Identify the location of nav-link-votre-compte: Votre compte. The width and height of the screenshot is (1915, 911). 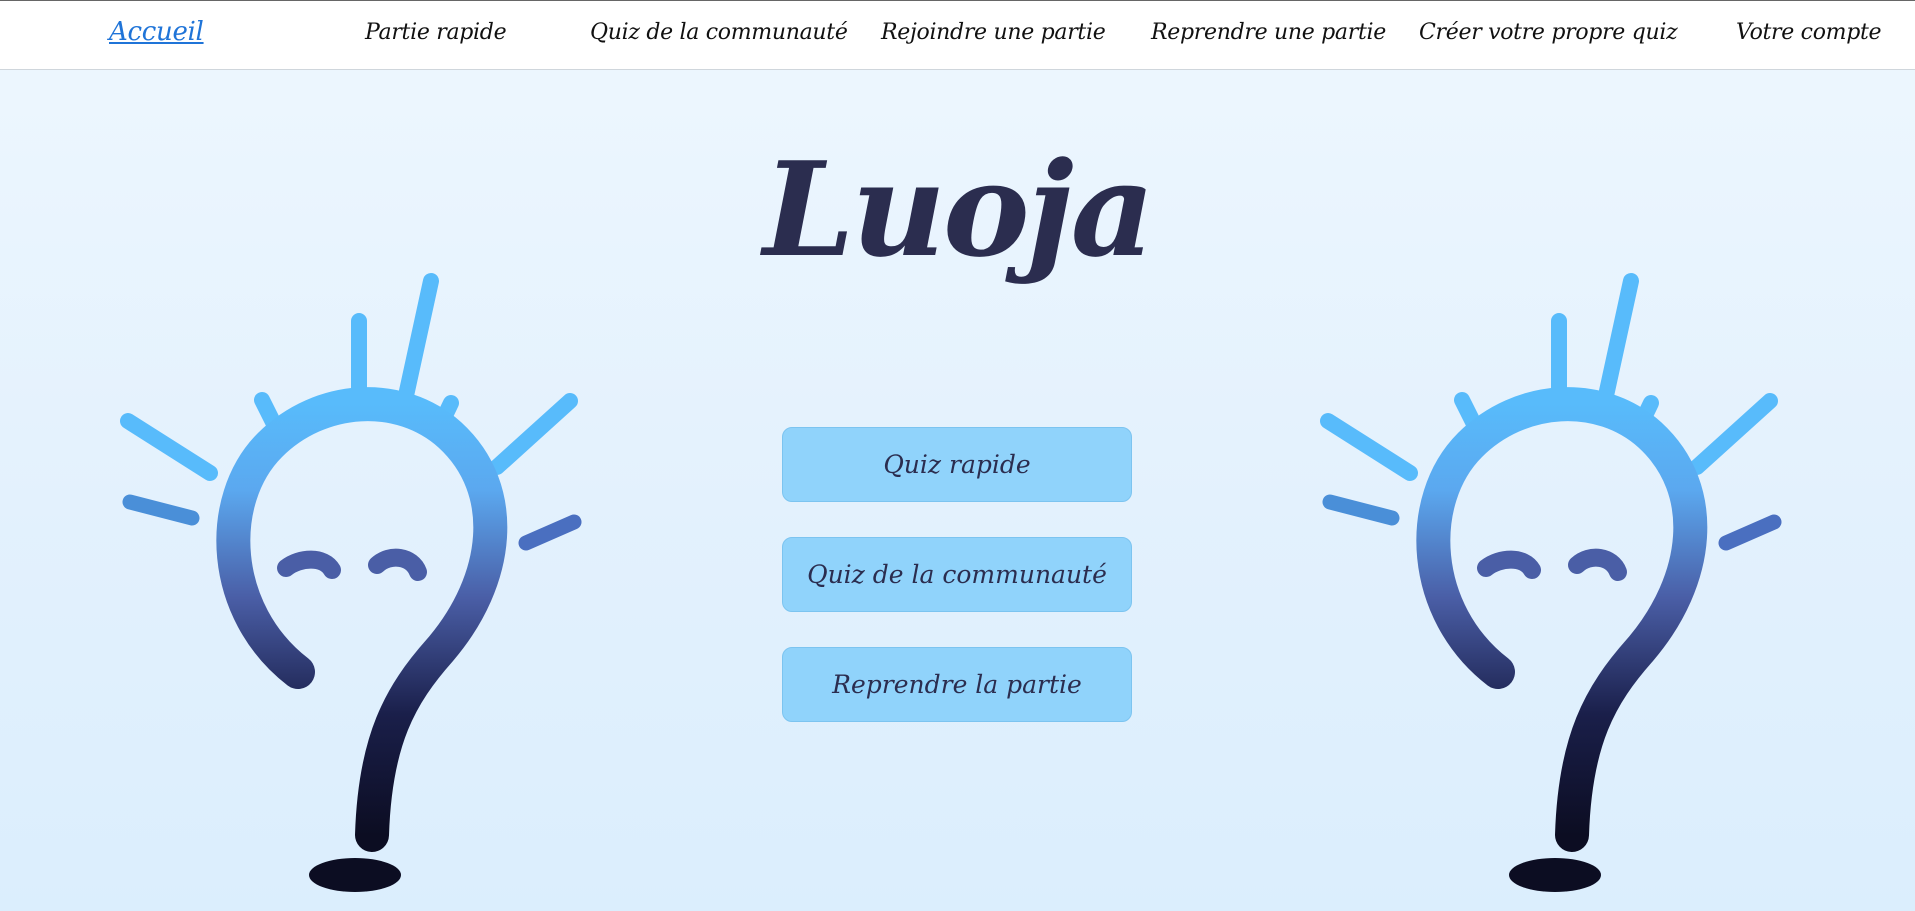
(1809, 32).